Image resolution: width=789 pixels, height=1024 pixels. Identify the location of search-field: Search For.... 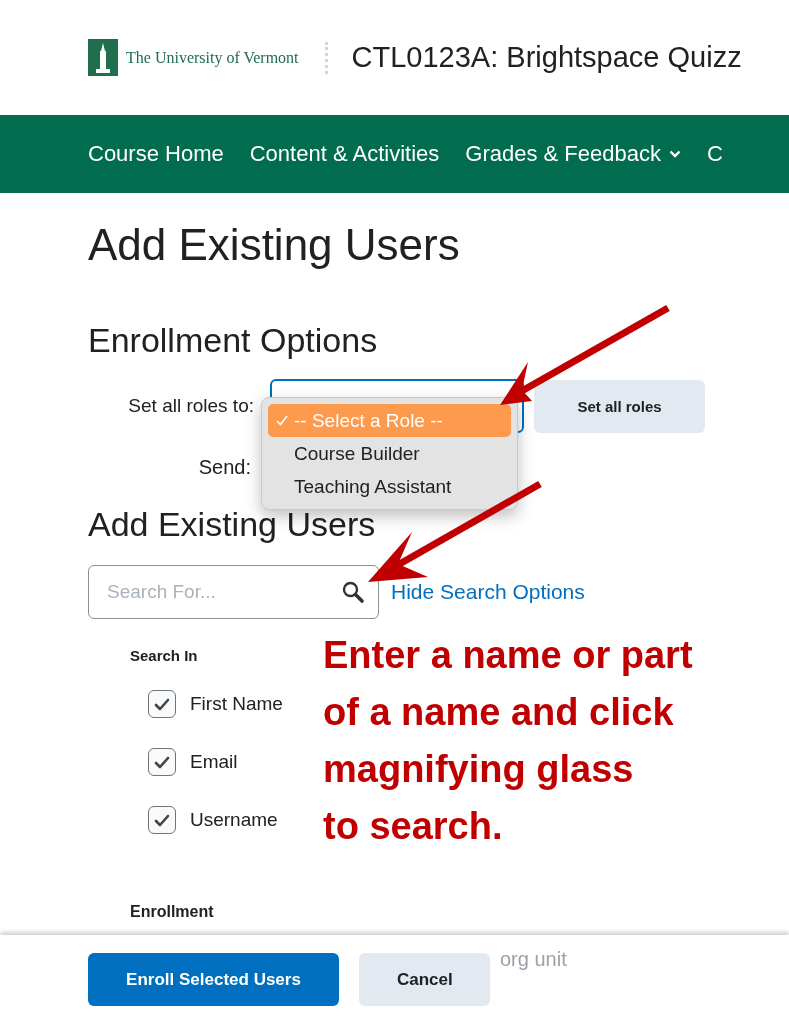
(233, 592).